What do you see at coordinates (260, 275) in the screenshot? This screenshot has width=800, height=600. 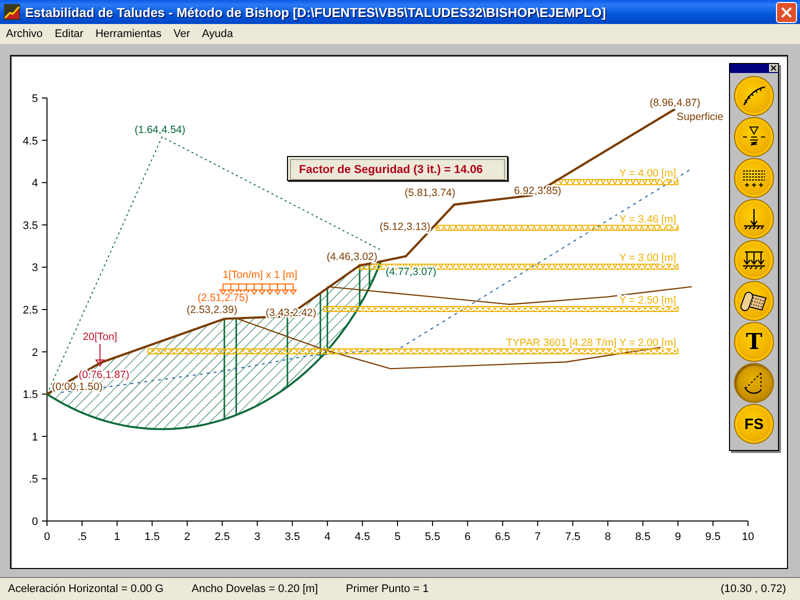 I see `load-label: 1[Ton/m] x 1 [m]` at bounding box center [260, 275].